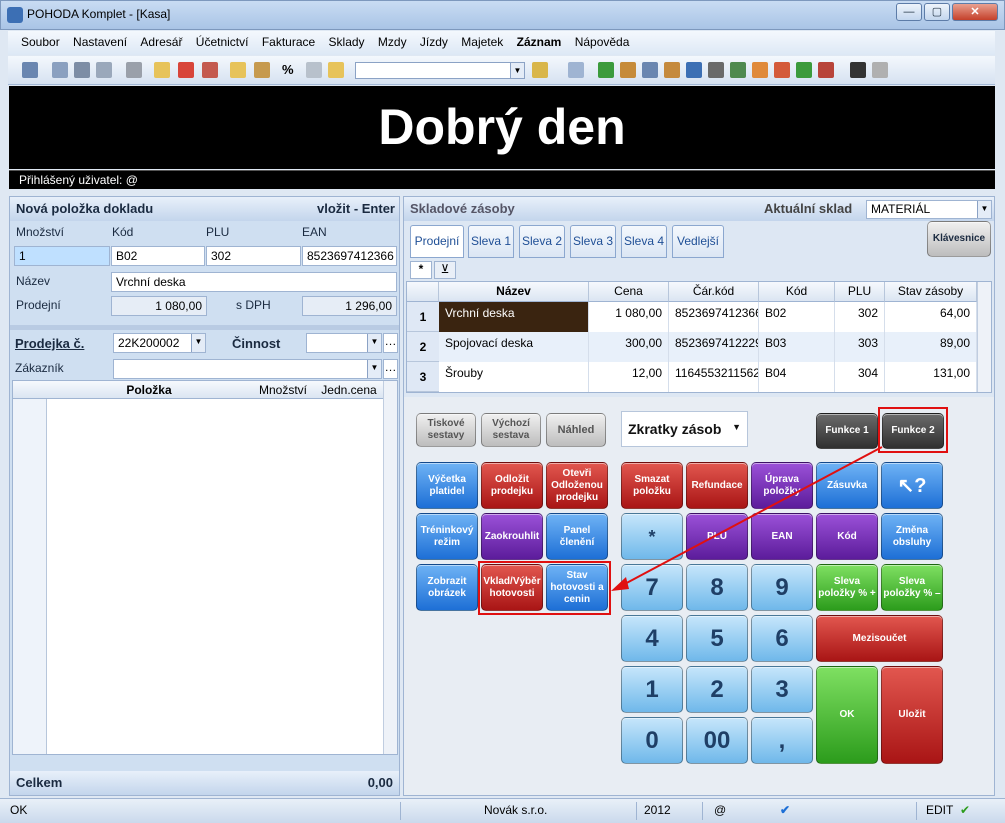 This screenshot has width=1005, height=823. I want to click on menu-majetek: Majetek, so click(482, 42).